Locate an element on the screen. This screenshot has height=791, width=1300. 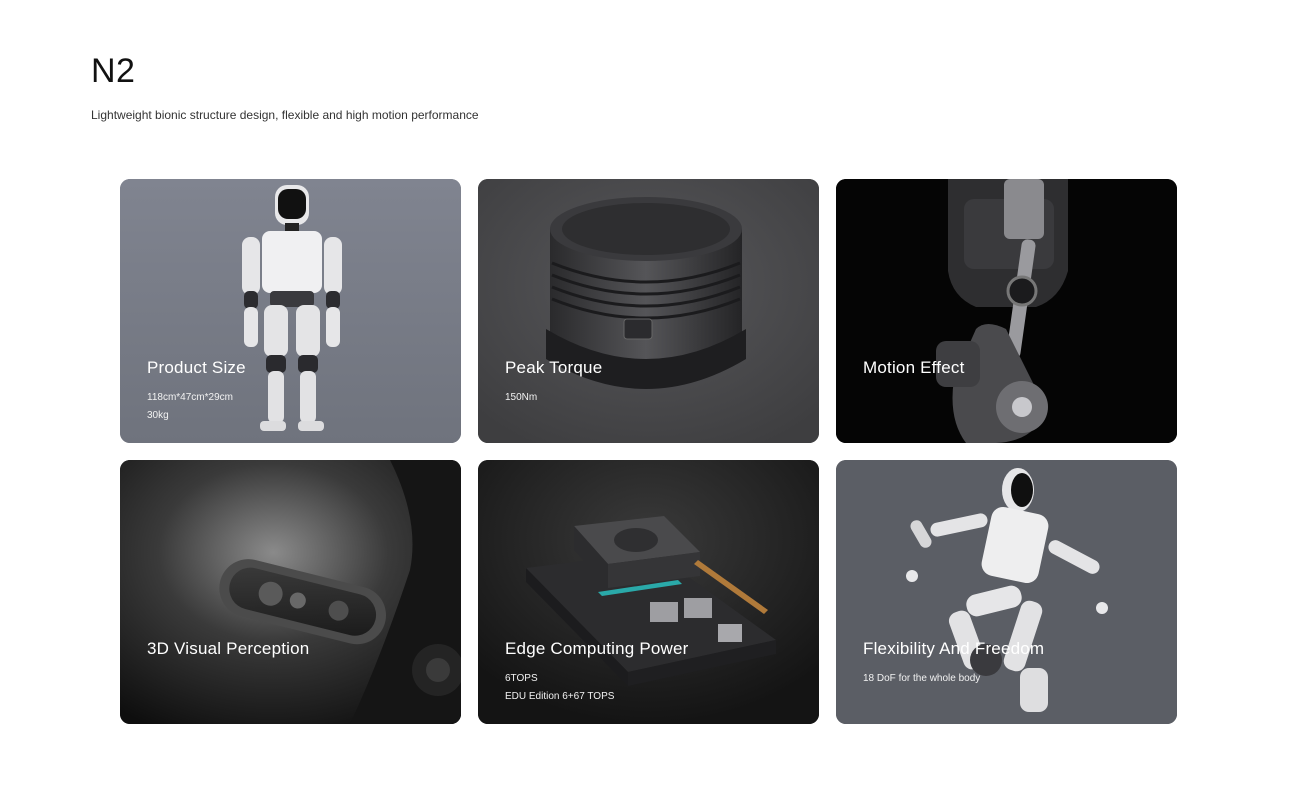
card-peak-torque: Peak Torque 150Nm is located at coordinates (648, 311).